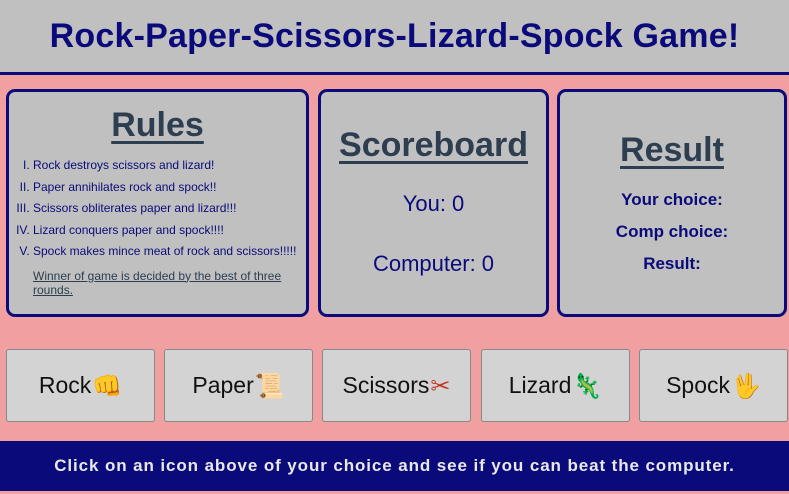 This screenshot has width=789, height=494. What do you see at coordinates (440, 385) in the screenshot?
I see `scissors-icon: ✂` at bounding box center [440, 385].